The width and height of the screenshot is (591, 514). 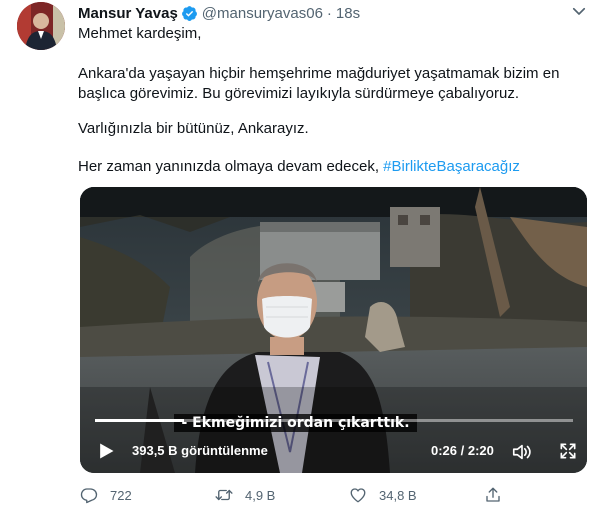 I want to click on reply-icon, so click(x=89, y=496).